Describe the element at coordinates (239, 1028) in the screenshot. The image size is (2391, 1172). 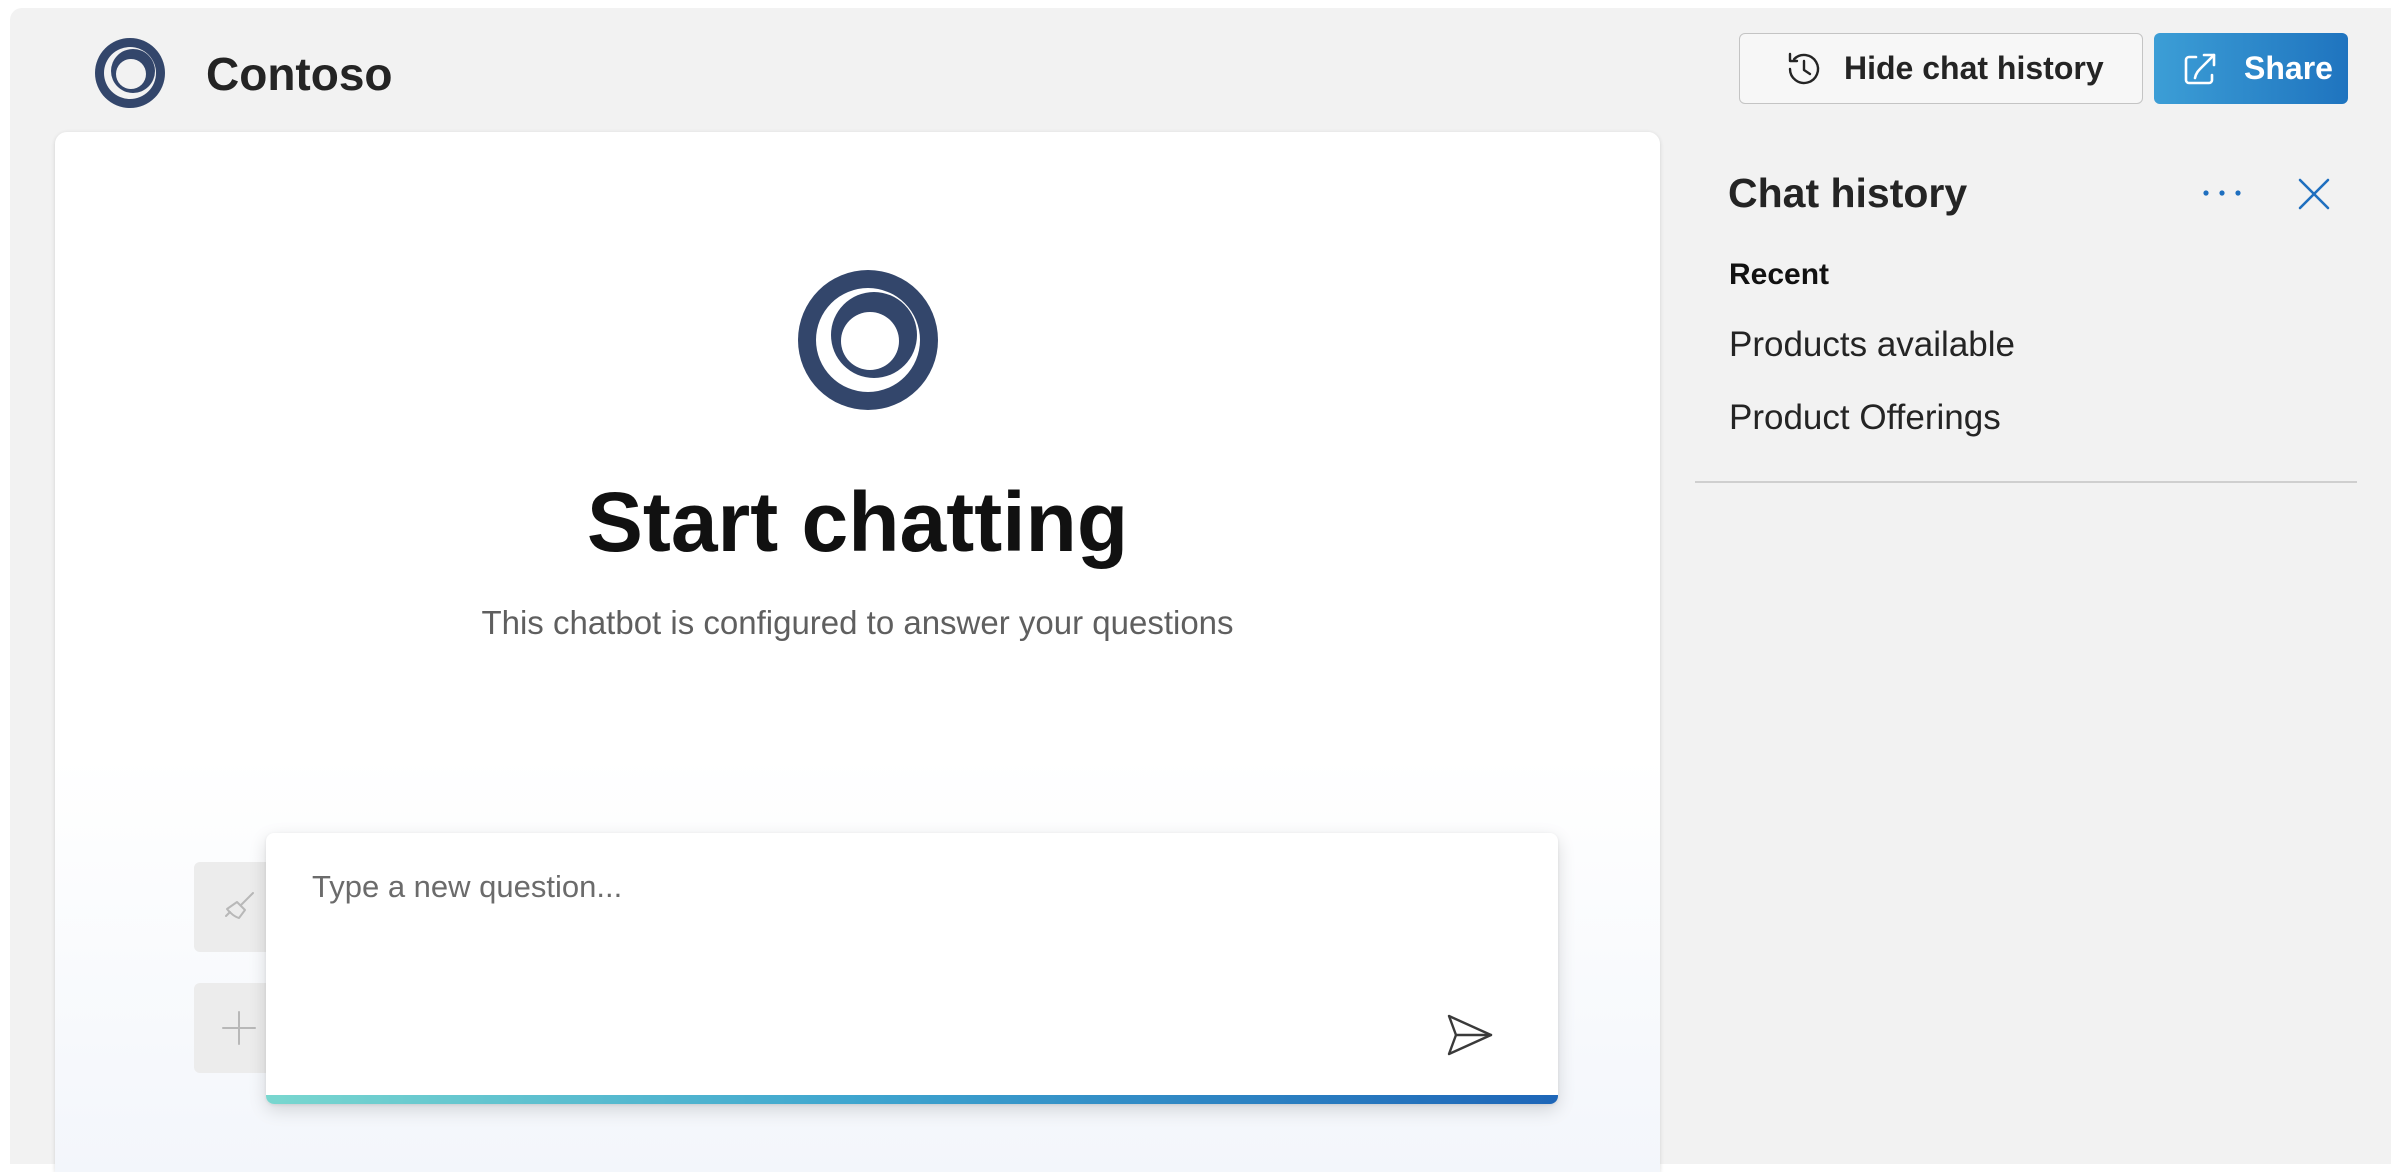
I see `plus-icon` at that location.